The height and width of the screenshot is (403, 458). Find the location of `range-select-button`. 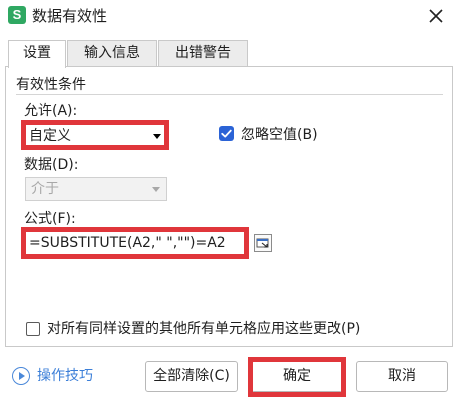

range-select-button is located at coordinates (263, 243).